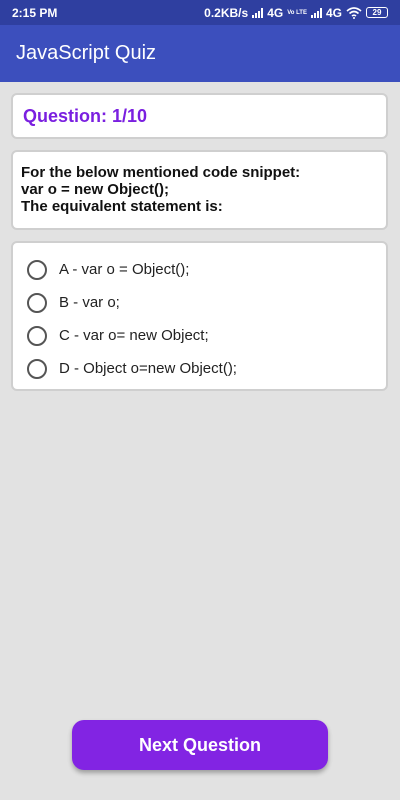  What do you see at coordinates (199, 116) in the screenshot?
I see `question-number-card: Question: 1/10` at bounding box center [199, 116].